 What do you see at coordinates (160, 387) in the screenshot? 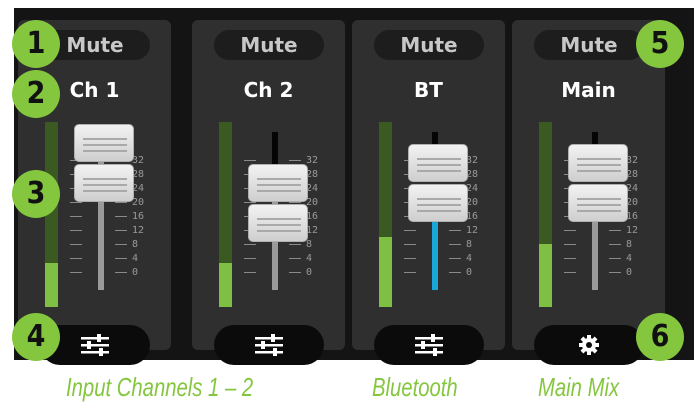
I see `caption-input-channels: Input Channels 1 – 2` at bounding box center [160, 387].